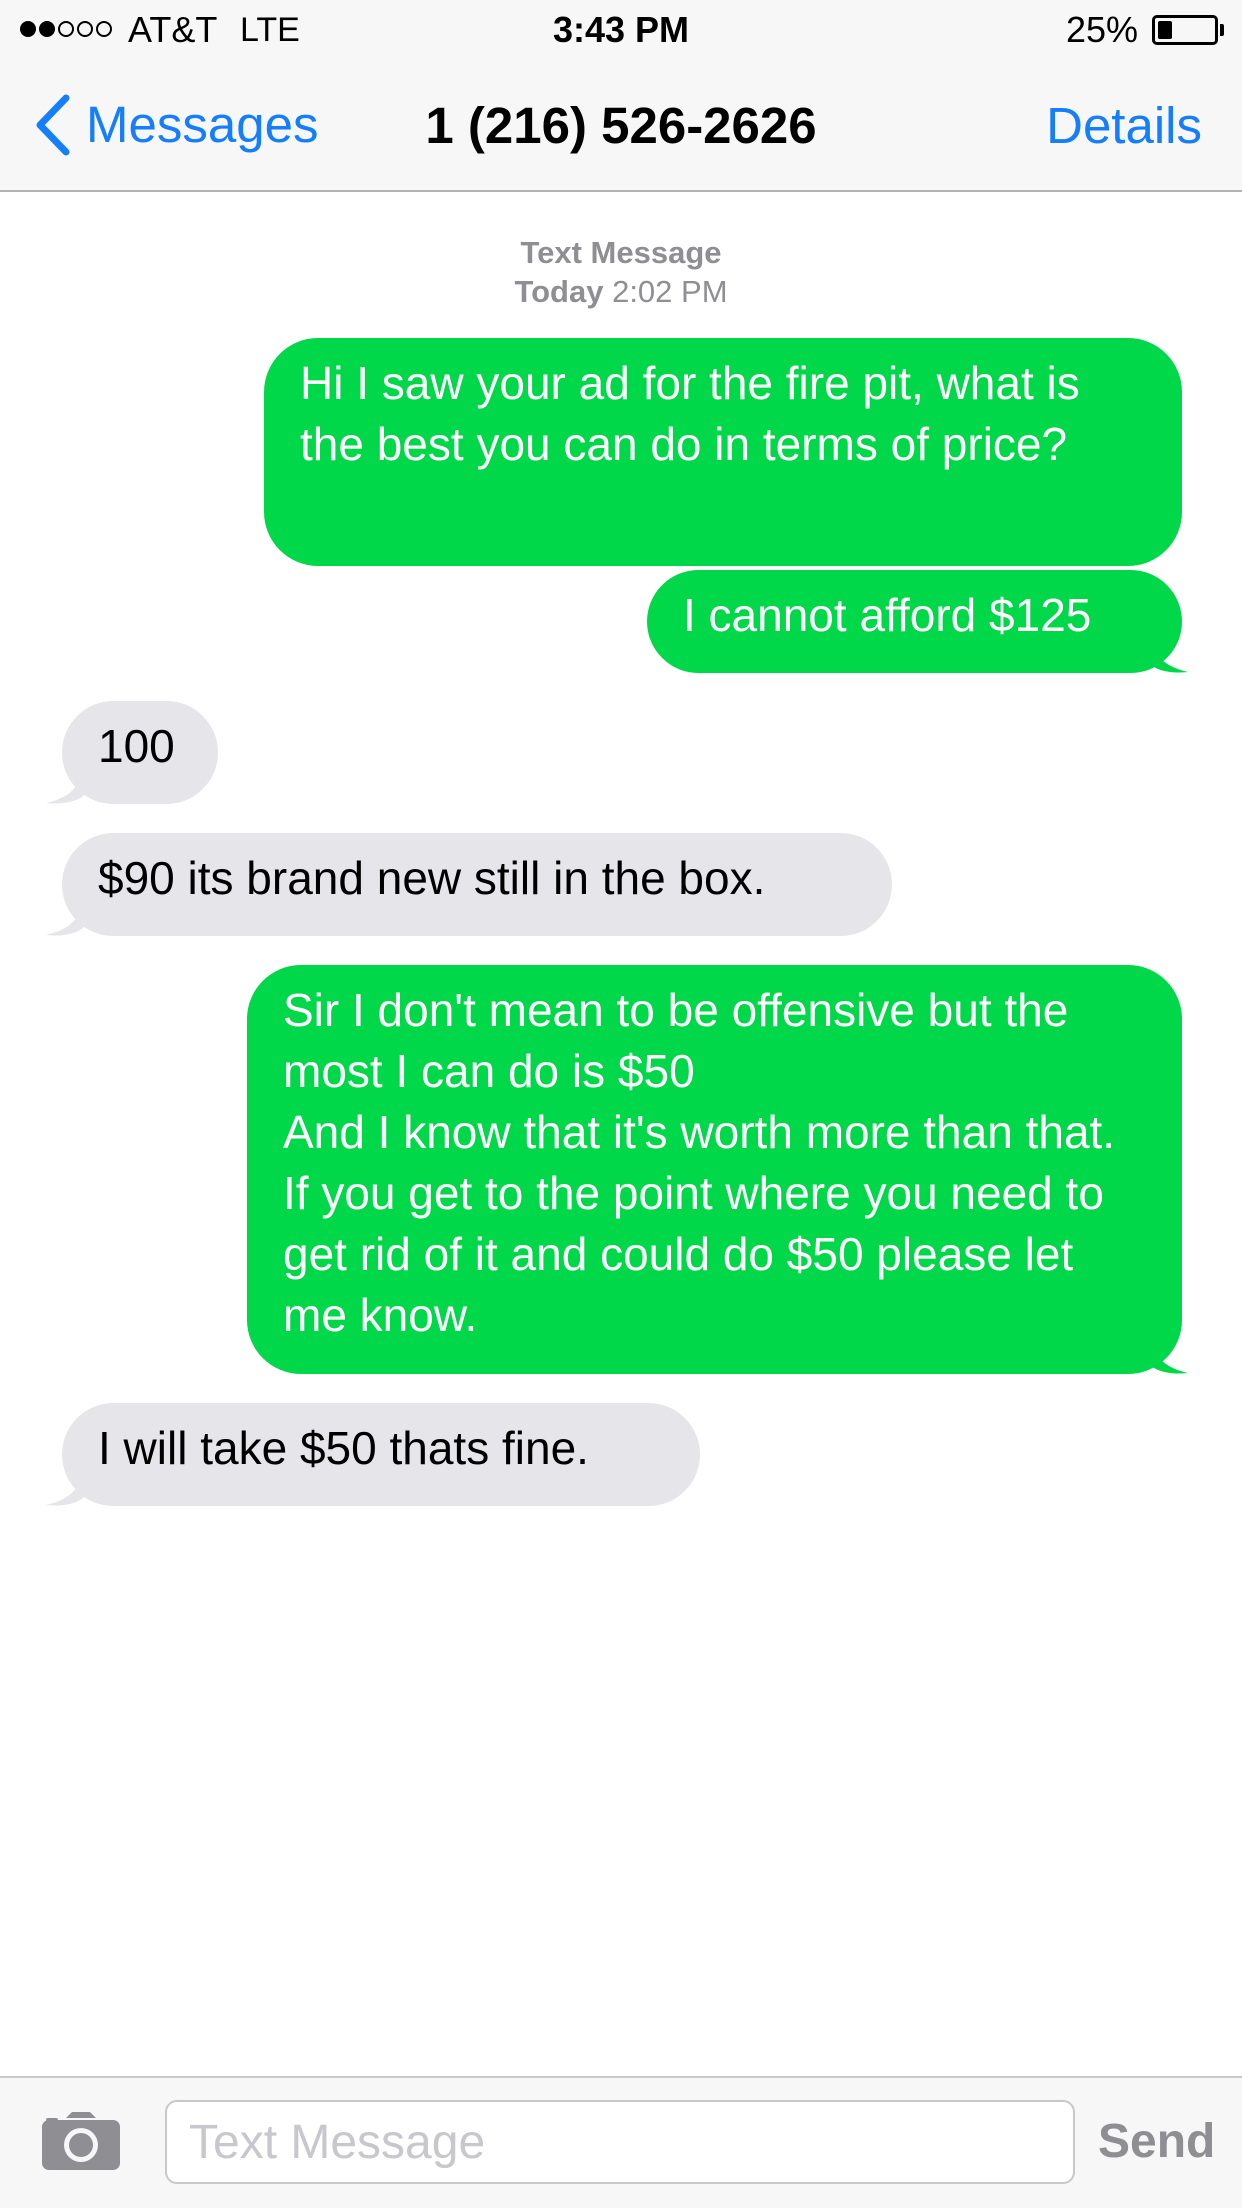 The width and height of the screenshot is (1242, 2208). What do you see at coordinates (670, 291) in the screenshot?
I see `message-time: 2:02 PM` at bounding box center [670, 291].